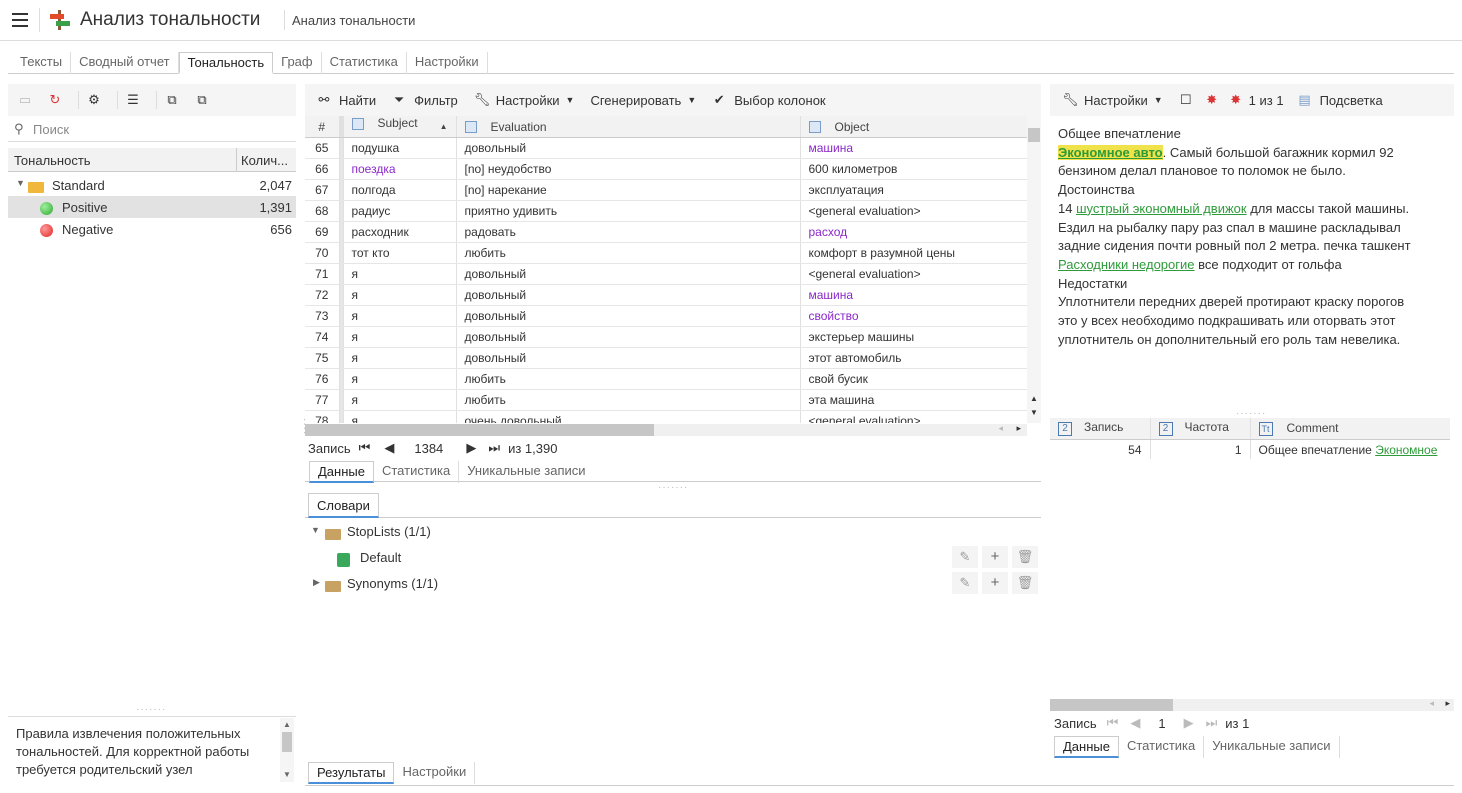  What do you see at coordinates (20, 20) in the screenshot?
I see `menu-icon` at bounding box center [20, 20].